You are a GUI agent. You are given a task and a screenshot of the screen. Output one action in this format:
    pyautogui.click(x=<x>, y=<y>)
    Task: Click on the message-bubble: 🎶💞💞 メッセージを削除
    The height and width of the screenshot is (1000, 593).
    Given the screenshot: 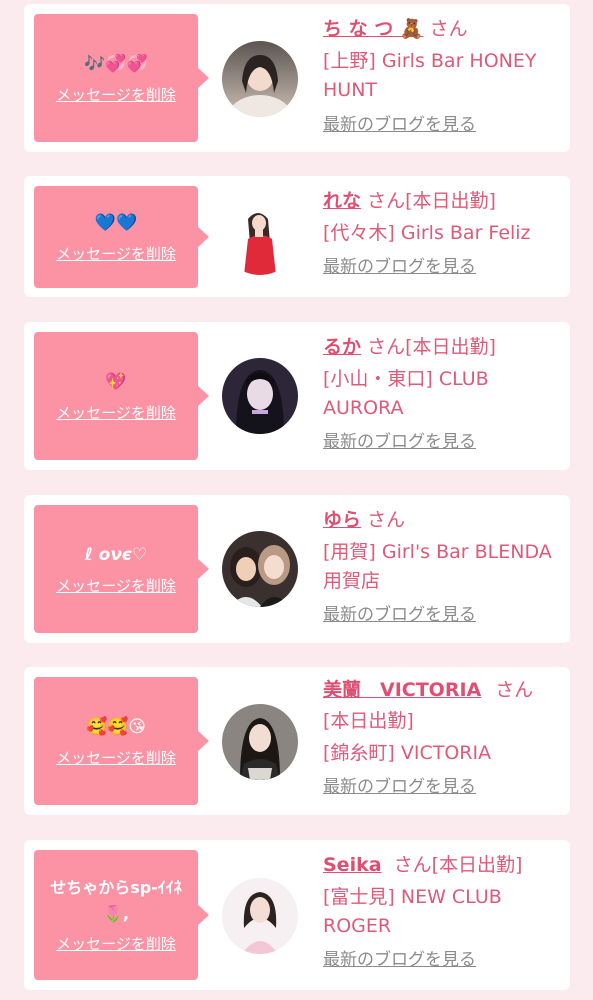 What is the action you would take?
    pyautogui.click(x=121, y=78)
    